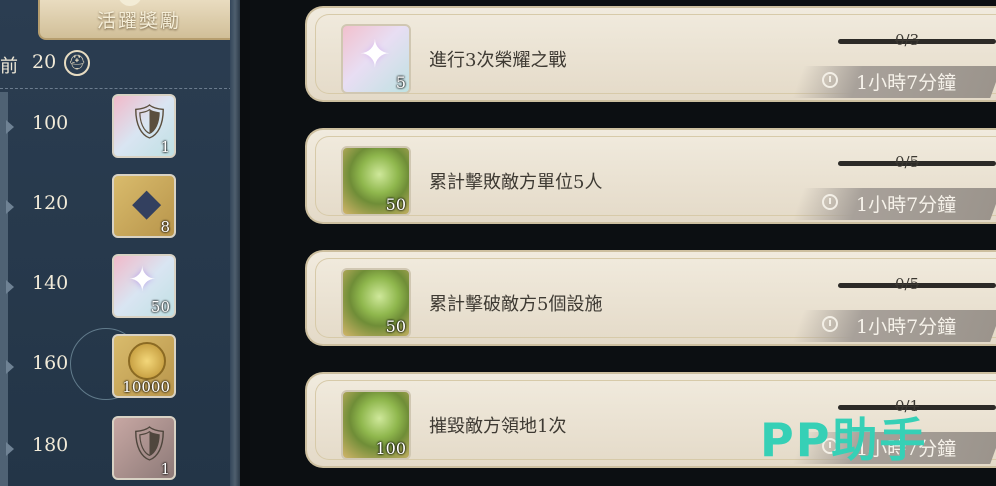 This screenshot has width=996, height=486. What do you see at coordinates (150, 444) in the screenshot?
I see `shield-icon: 🛡` at bounding box center [150, 444].